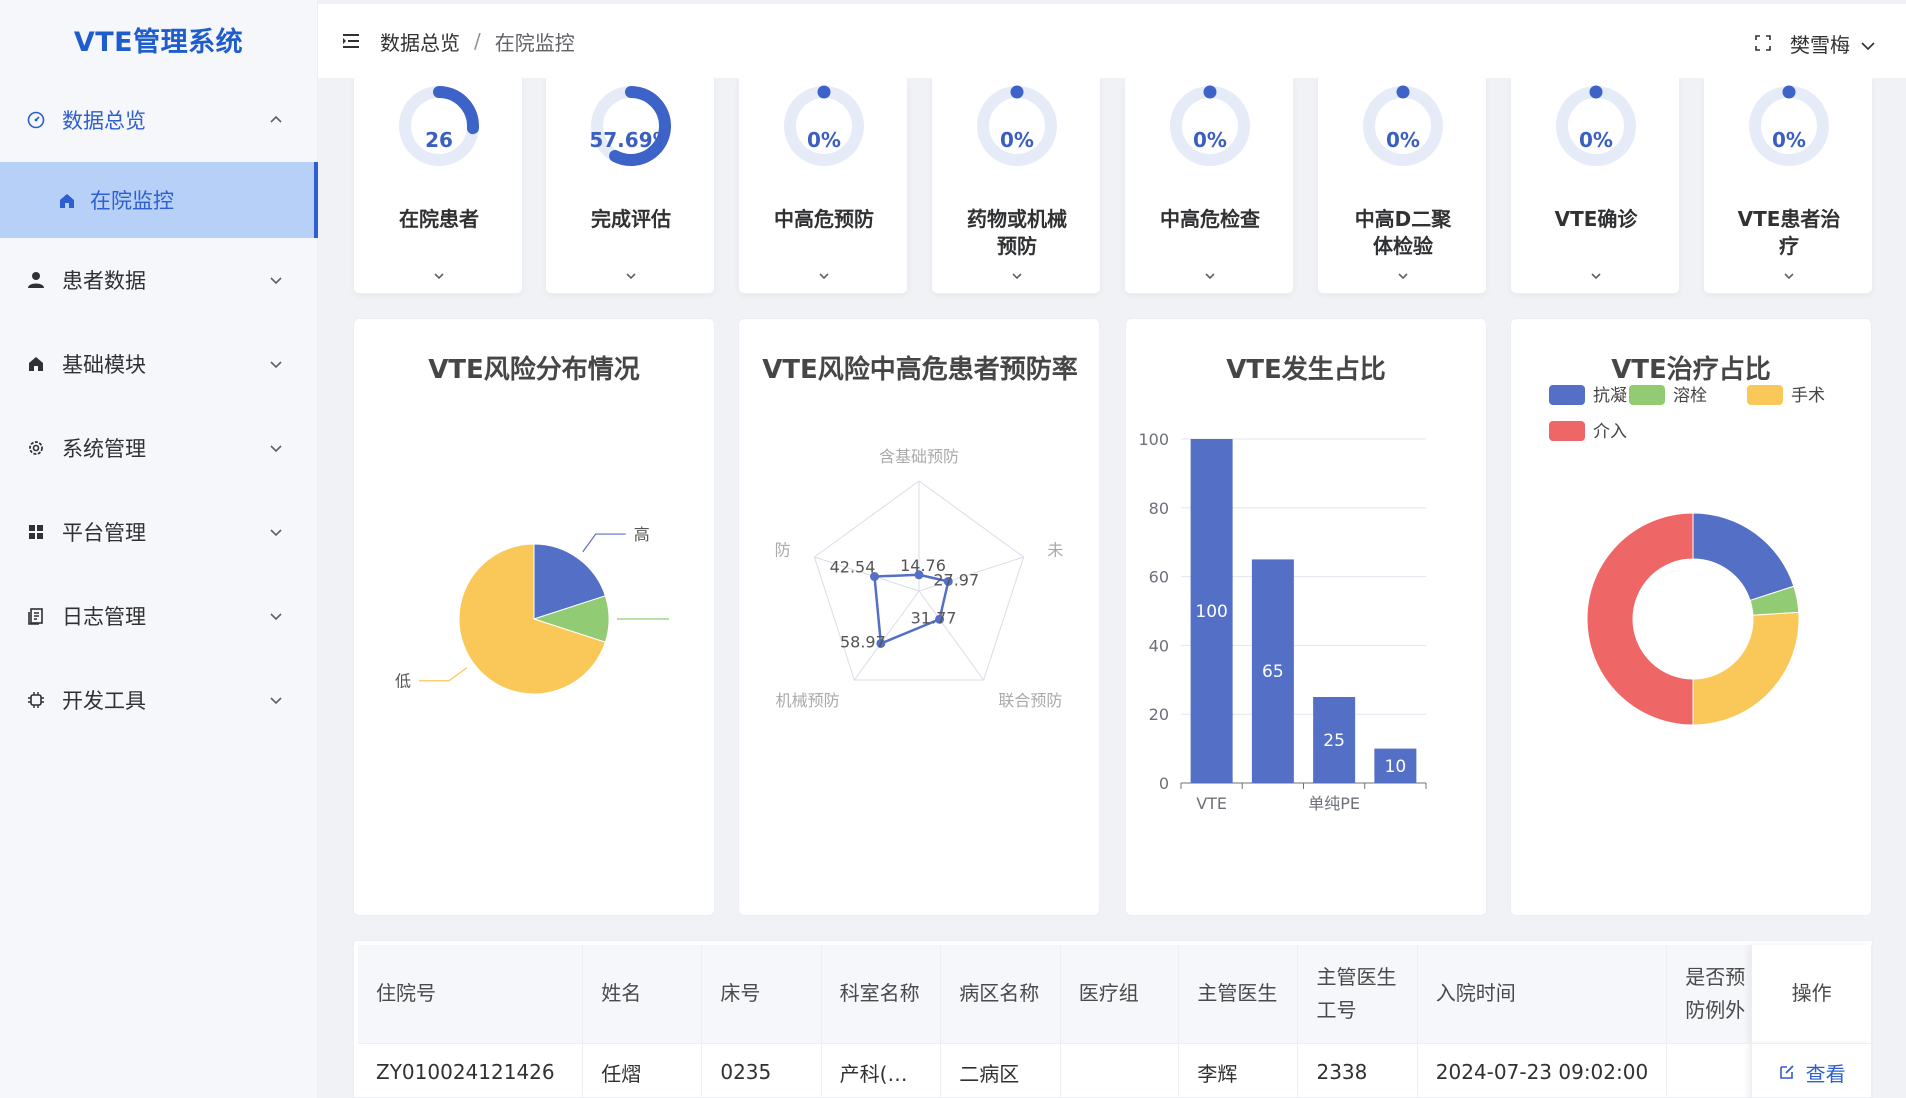 Image resolution: width=1906 pixels, height=1098 pixels. I want to click on radar-value-label: 42.54, so click(853, 567).